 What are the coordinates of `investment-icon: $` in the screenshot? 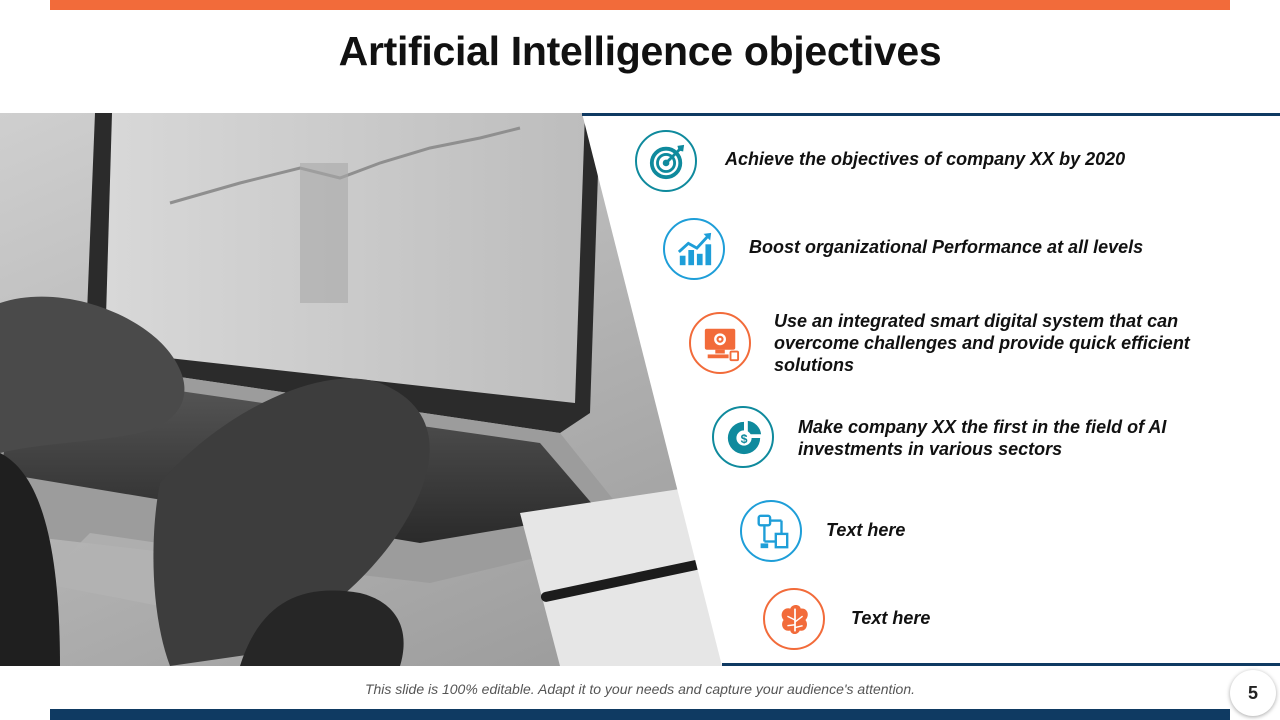 It's located at (743, 437).